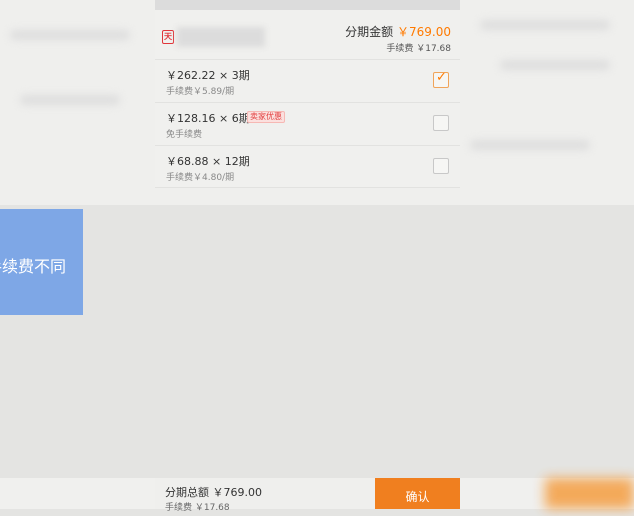  I want to click on check-icon: ✓, so click(441, 77).